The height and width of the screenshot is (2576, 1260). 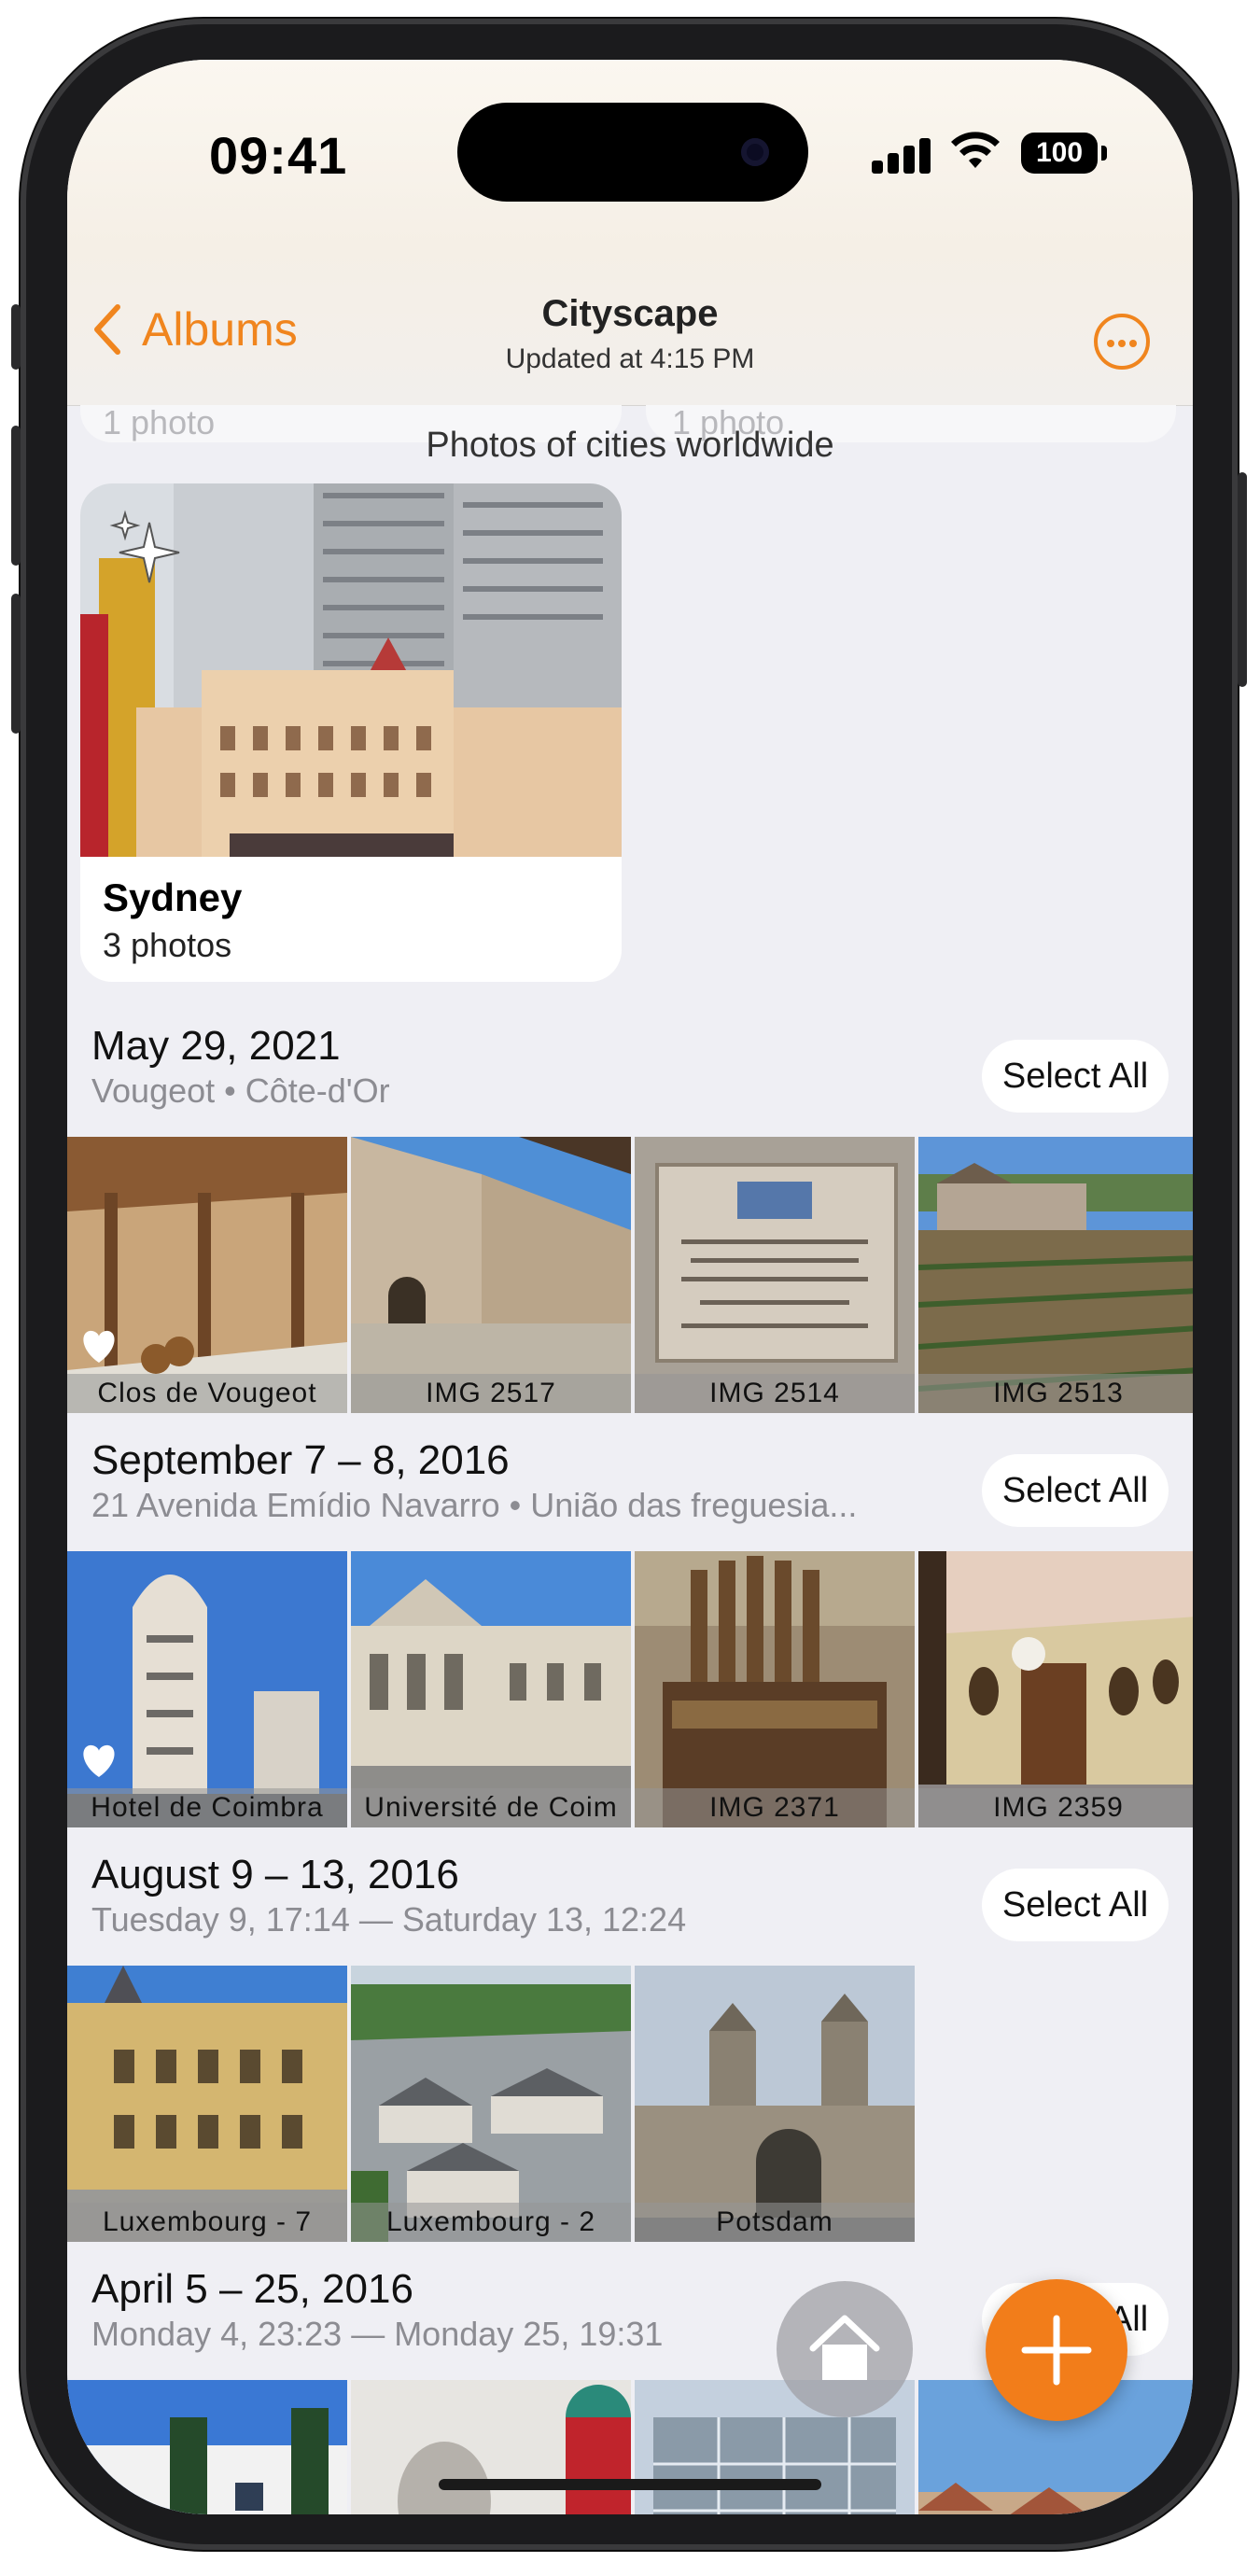 What do you see at coordinates (167, 945) in the screenshot?
I see `album-count: 3 photos` at bounding box center [167, 945].